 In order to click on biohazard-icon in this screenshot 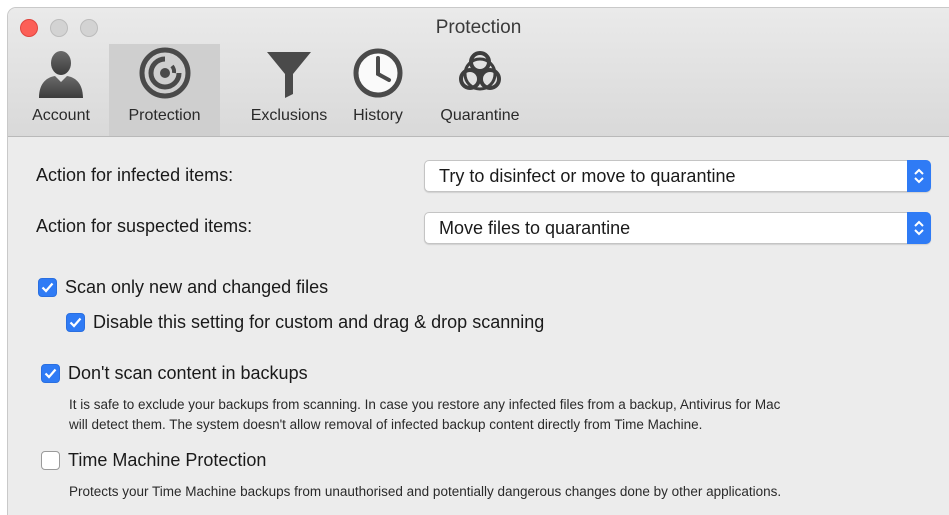, I will do `click(480, 71)`.